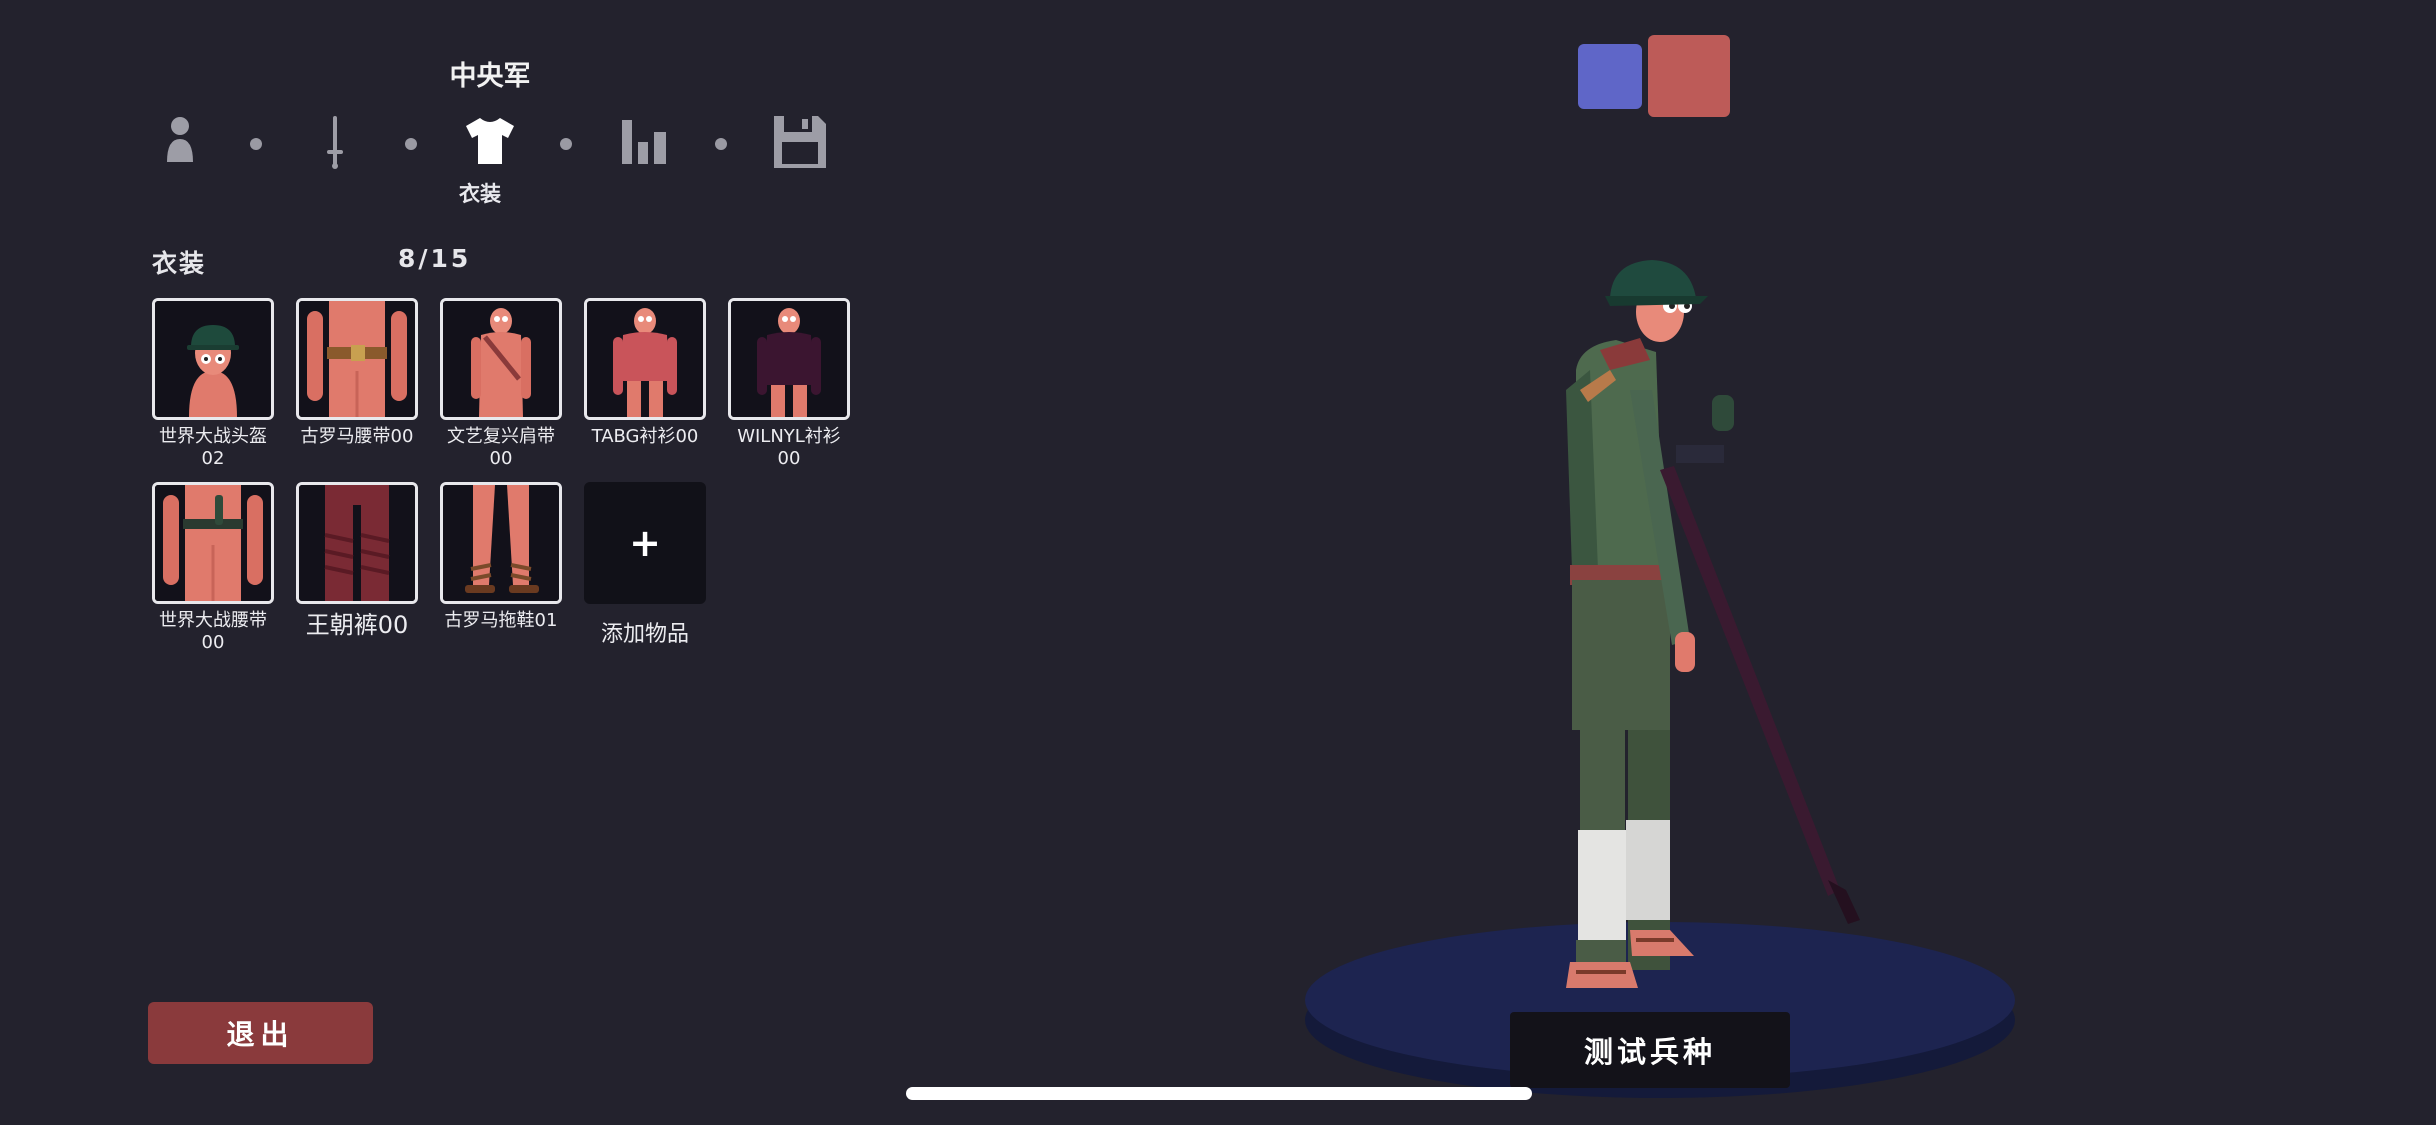 Image resolution: width=2436 pixels, height=1125 pixels. I want to click on clothing-item: 世界大战腰带 00, so click(213, 568).